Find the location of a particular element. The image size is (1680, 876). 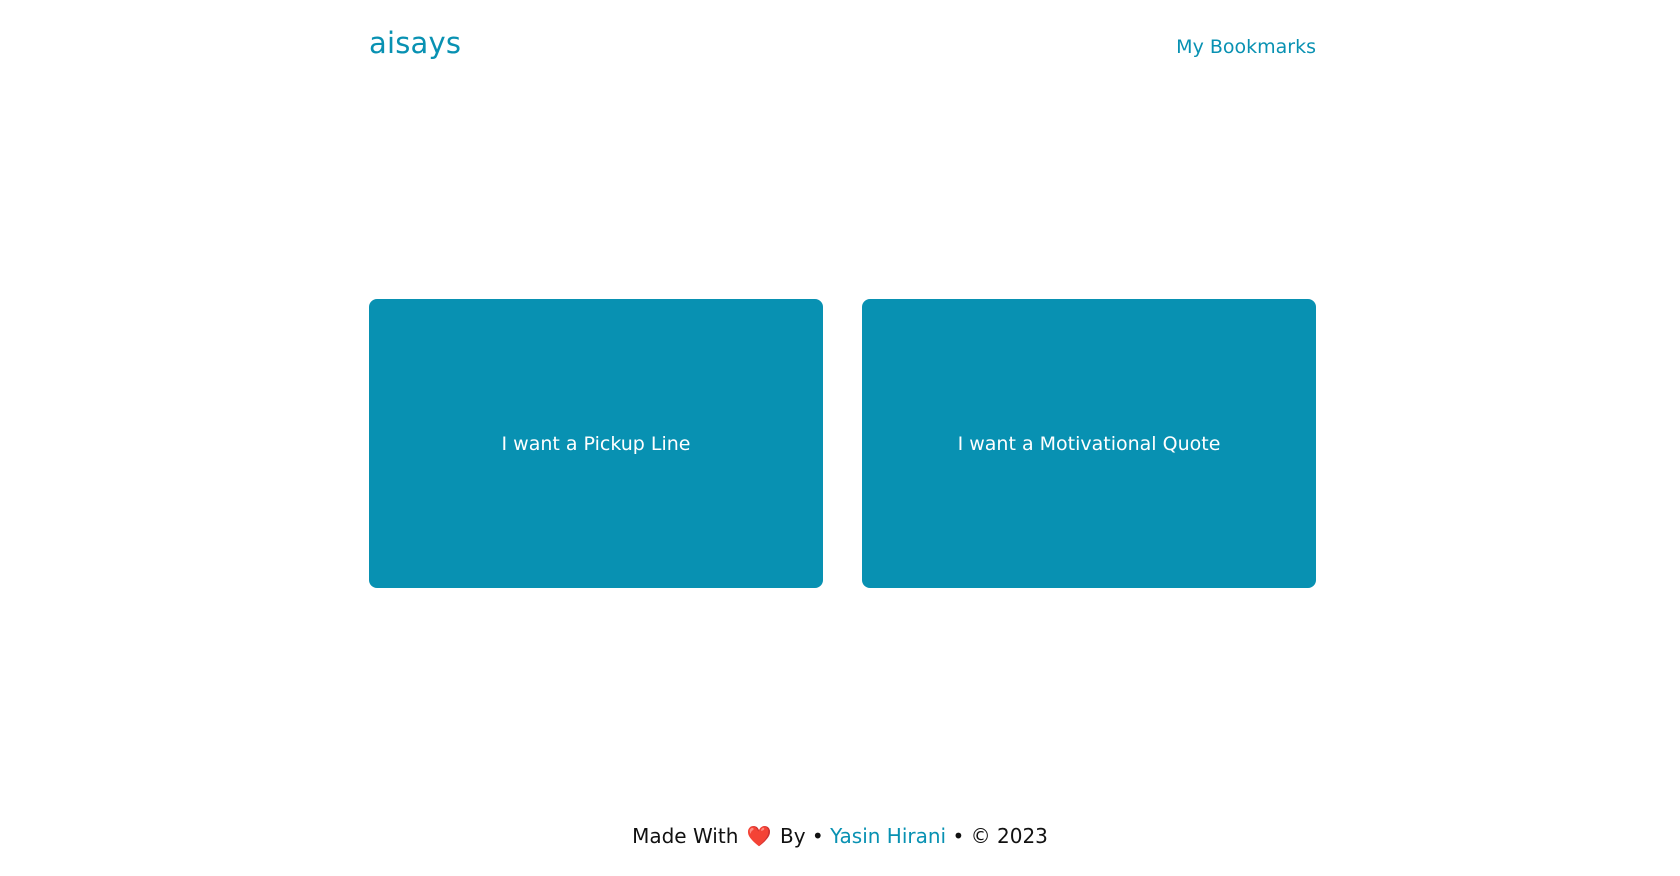

footer: Made With ❤️ By • Yasin Hirani • © 2023 is located at coordinates (840, 836).